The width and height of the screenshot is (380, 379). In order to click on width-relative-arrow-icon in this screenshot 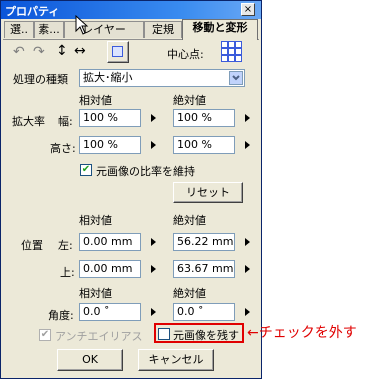, I will do `click(153, 118)`.